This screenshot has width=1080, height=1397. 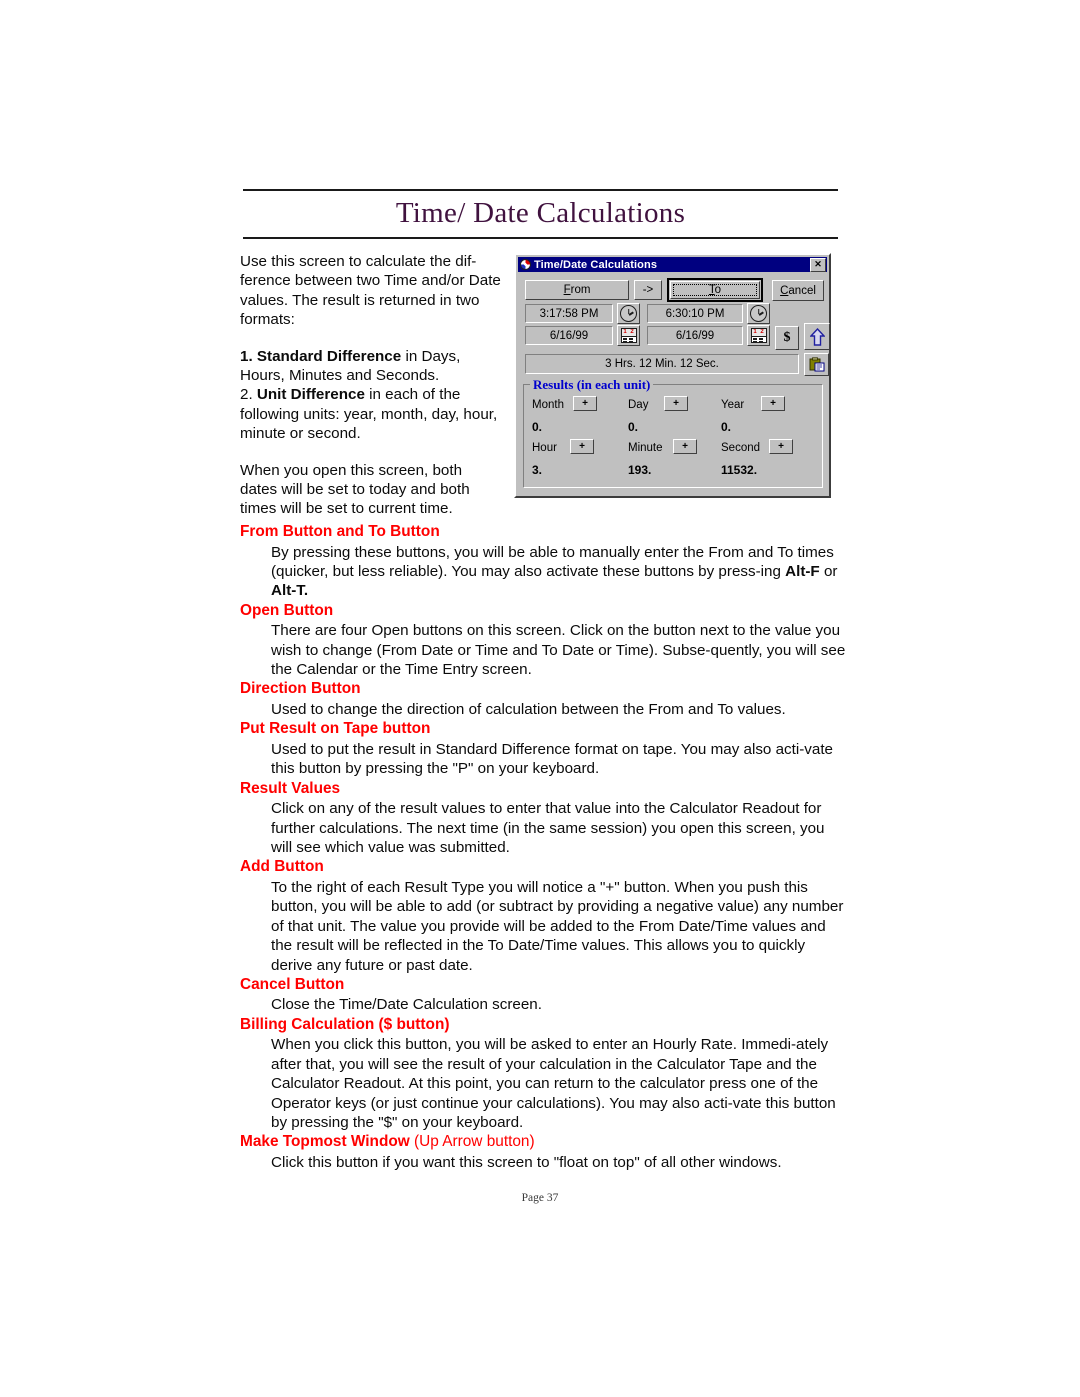 What do you see at coordinates (662, 364) in the screenshot?
I see `standard-result-field: 3 Hrs. 12 Min. 12 Sec.` at bounding box center [662, 364].